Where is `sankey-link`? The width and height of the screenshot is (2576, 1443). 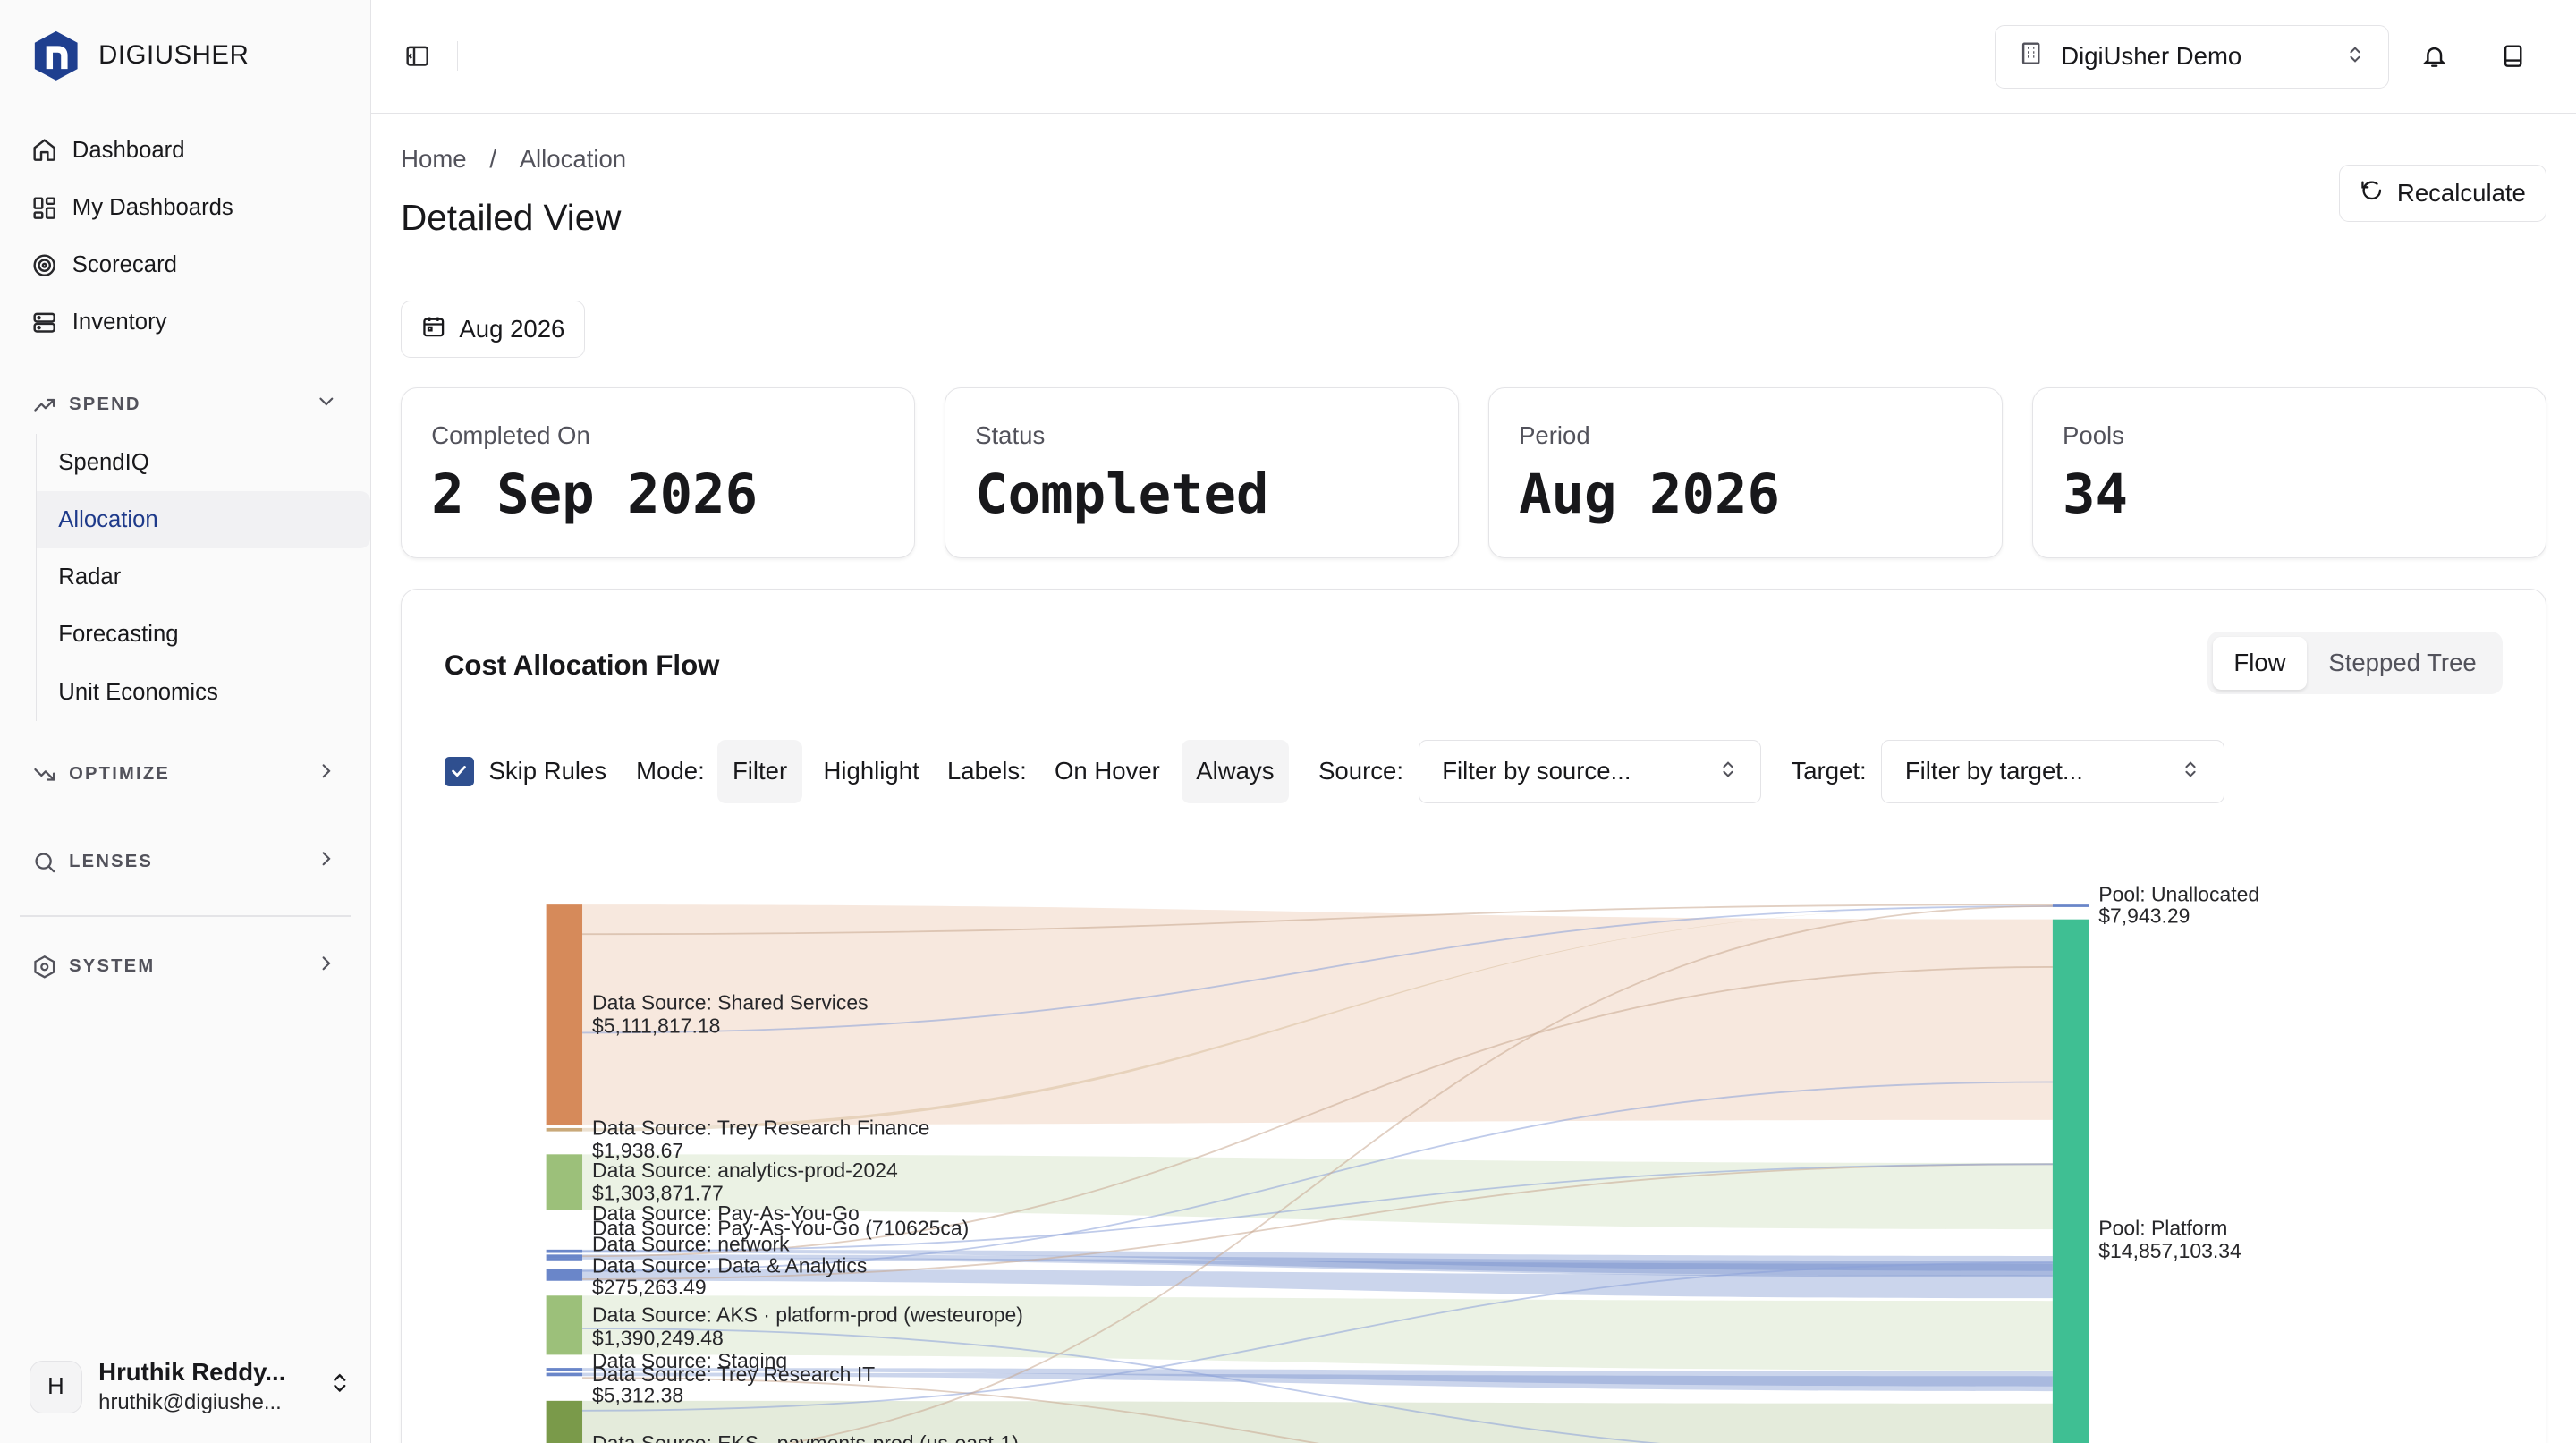 sankey-link is located at coordinates (1318, 1014).